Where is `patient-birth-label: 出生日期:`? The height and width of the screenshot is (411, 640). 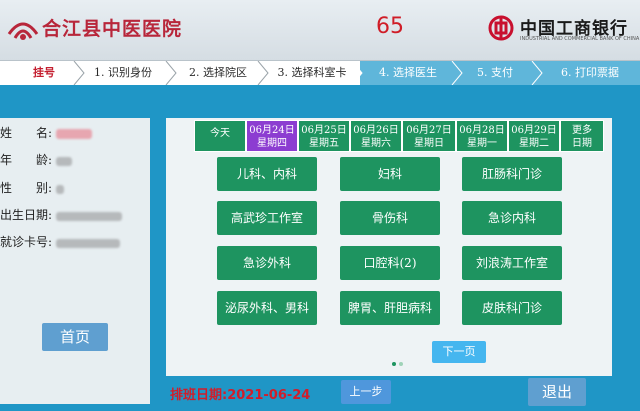
patient-birth-label: 出生日期: is located at coordinates (26, 215).